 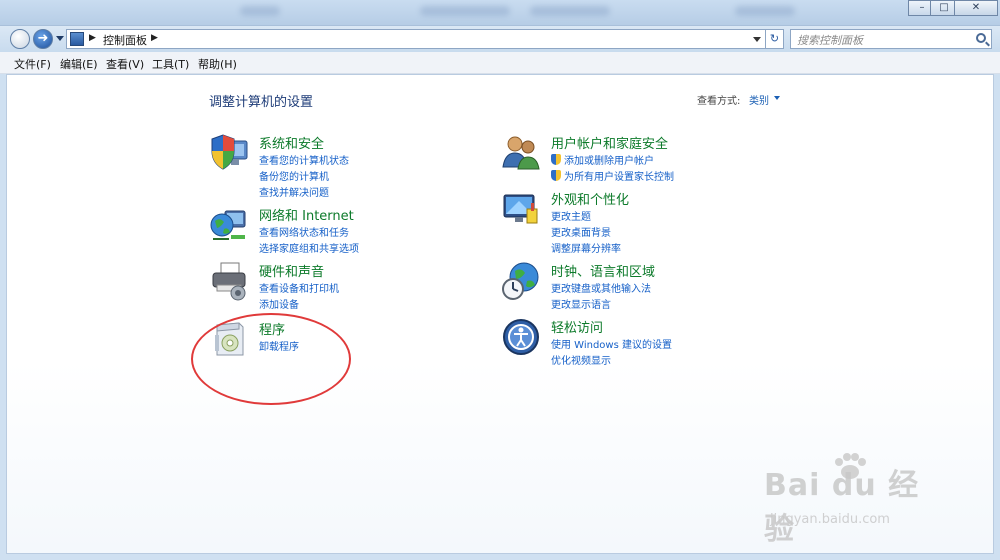 I want to click on monitor-personalize-icon, so click(x=521, y=209).